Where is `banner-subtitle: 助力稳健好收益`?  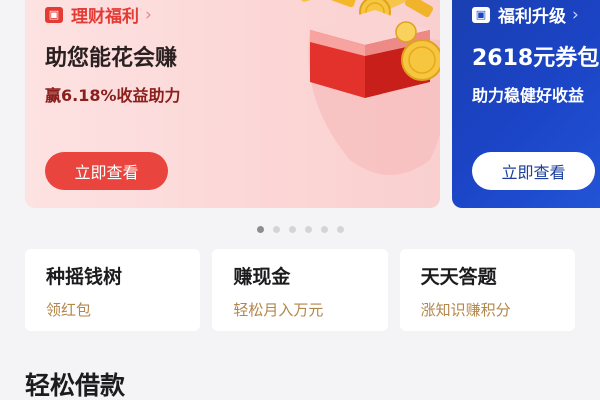 banner-subtitle: 助力稳健好收益 is located at coordinates (528, 95).